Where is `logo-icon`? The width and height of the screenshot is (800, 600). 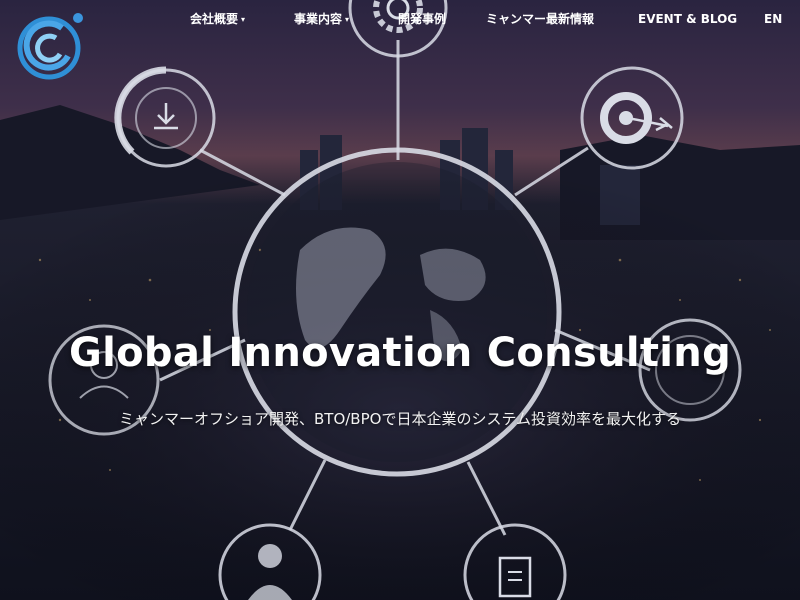 logo-icon is located at coordinates (51, 44).